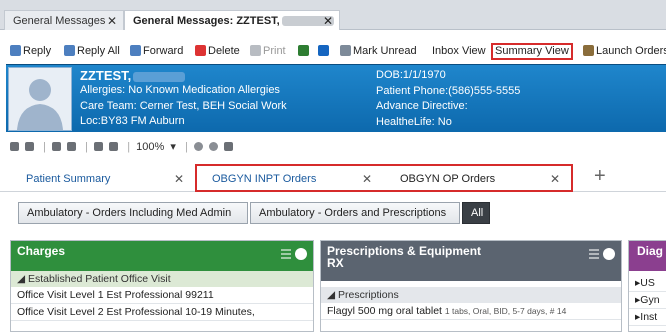 This screenshot has height=332, width=666. Describe the element at coordinates (650, 251) in the screenshot. I see `component-title: Diag` at that location.